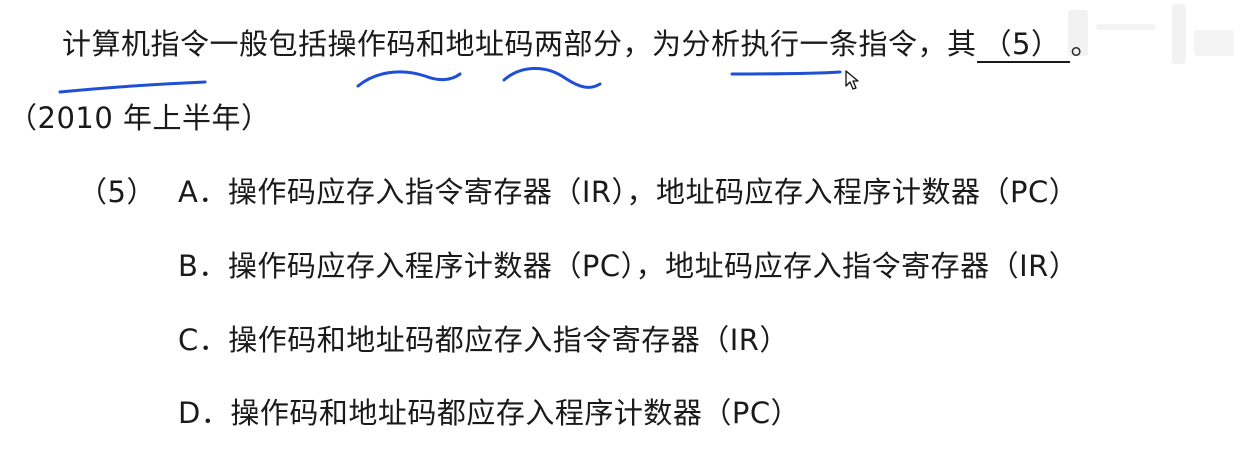 Image resolution: width=1242 pixels, height=452 pixels. What do you see at coordinates (628, 192) in the screenshot?
I see `option-a: A．操作码应存入指令寄存器（IR），地址码应存入程序计数器（PC）` at bounding box center [628, 192].